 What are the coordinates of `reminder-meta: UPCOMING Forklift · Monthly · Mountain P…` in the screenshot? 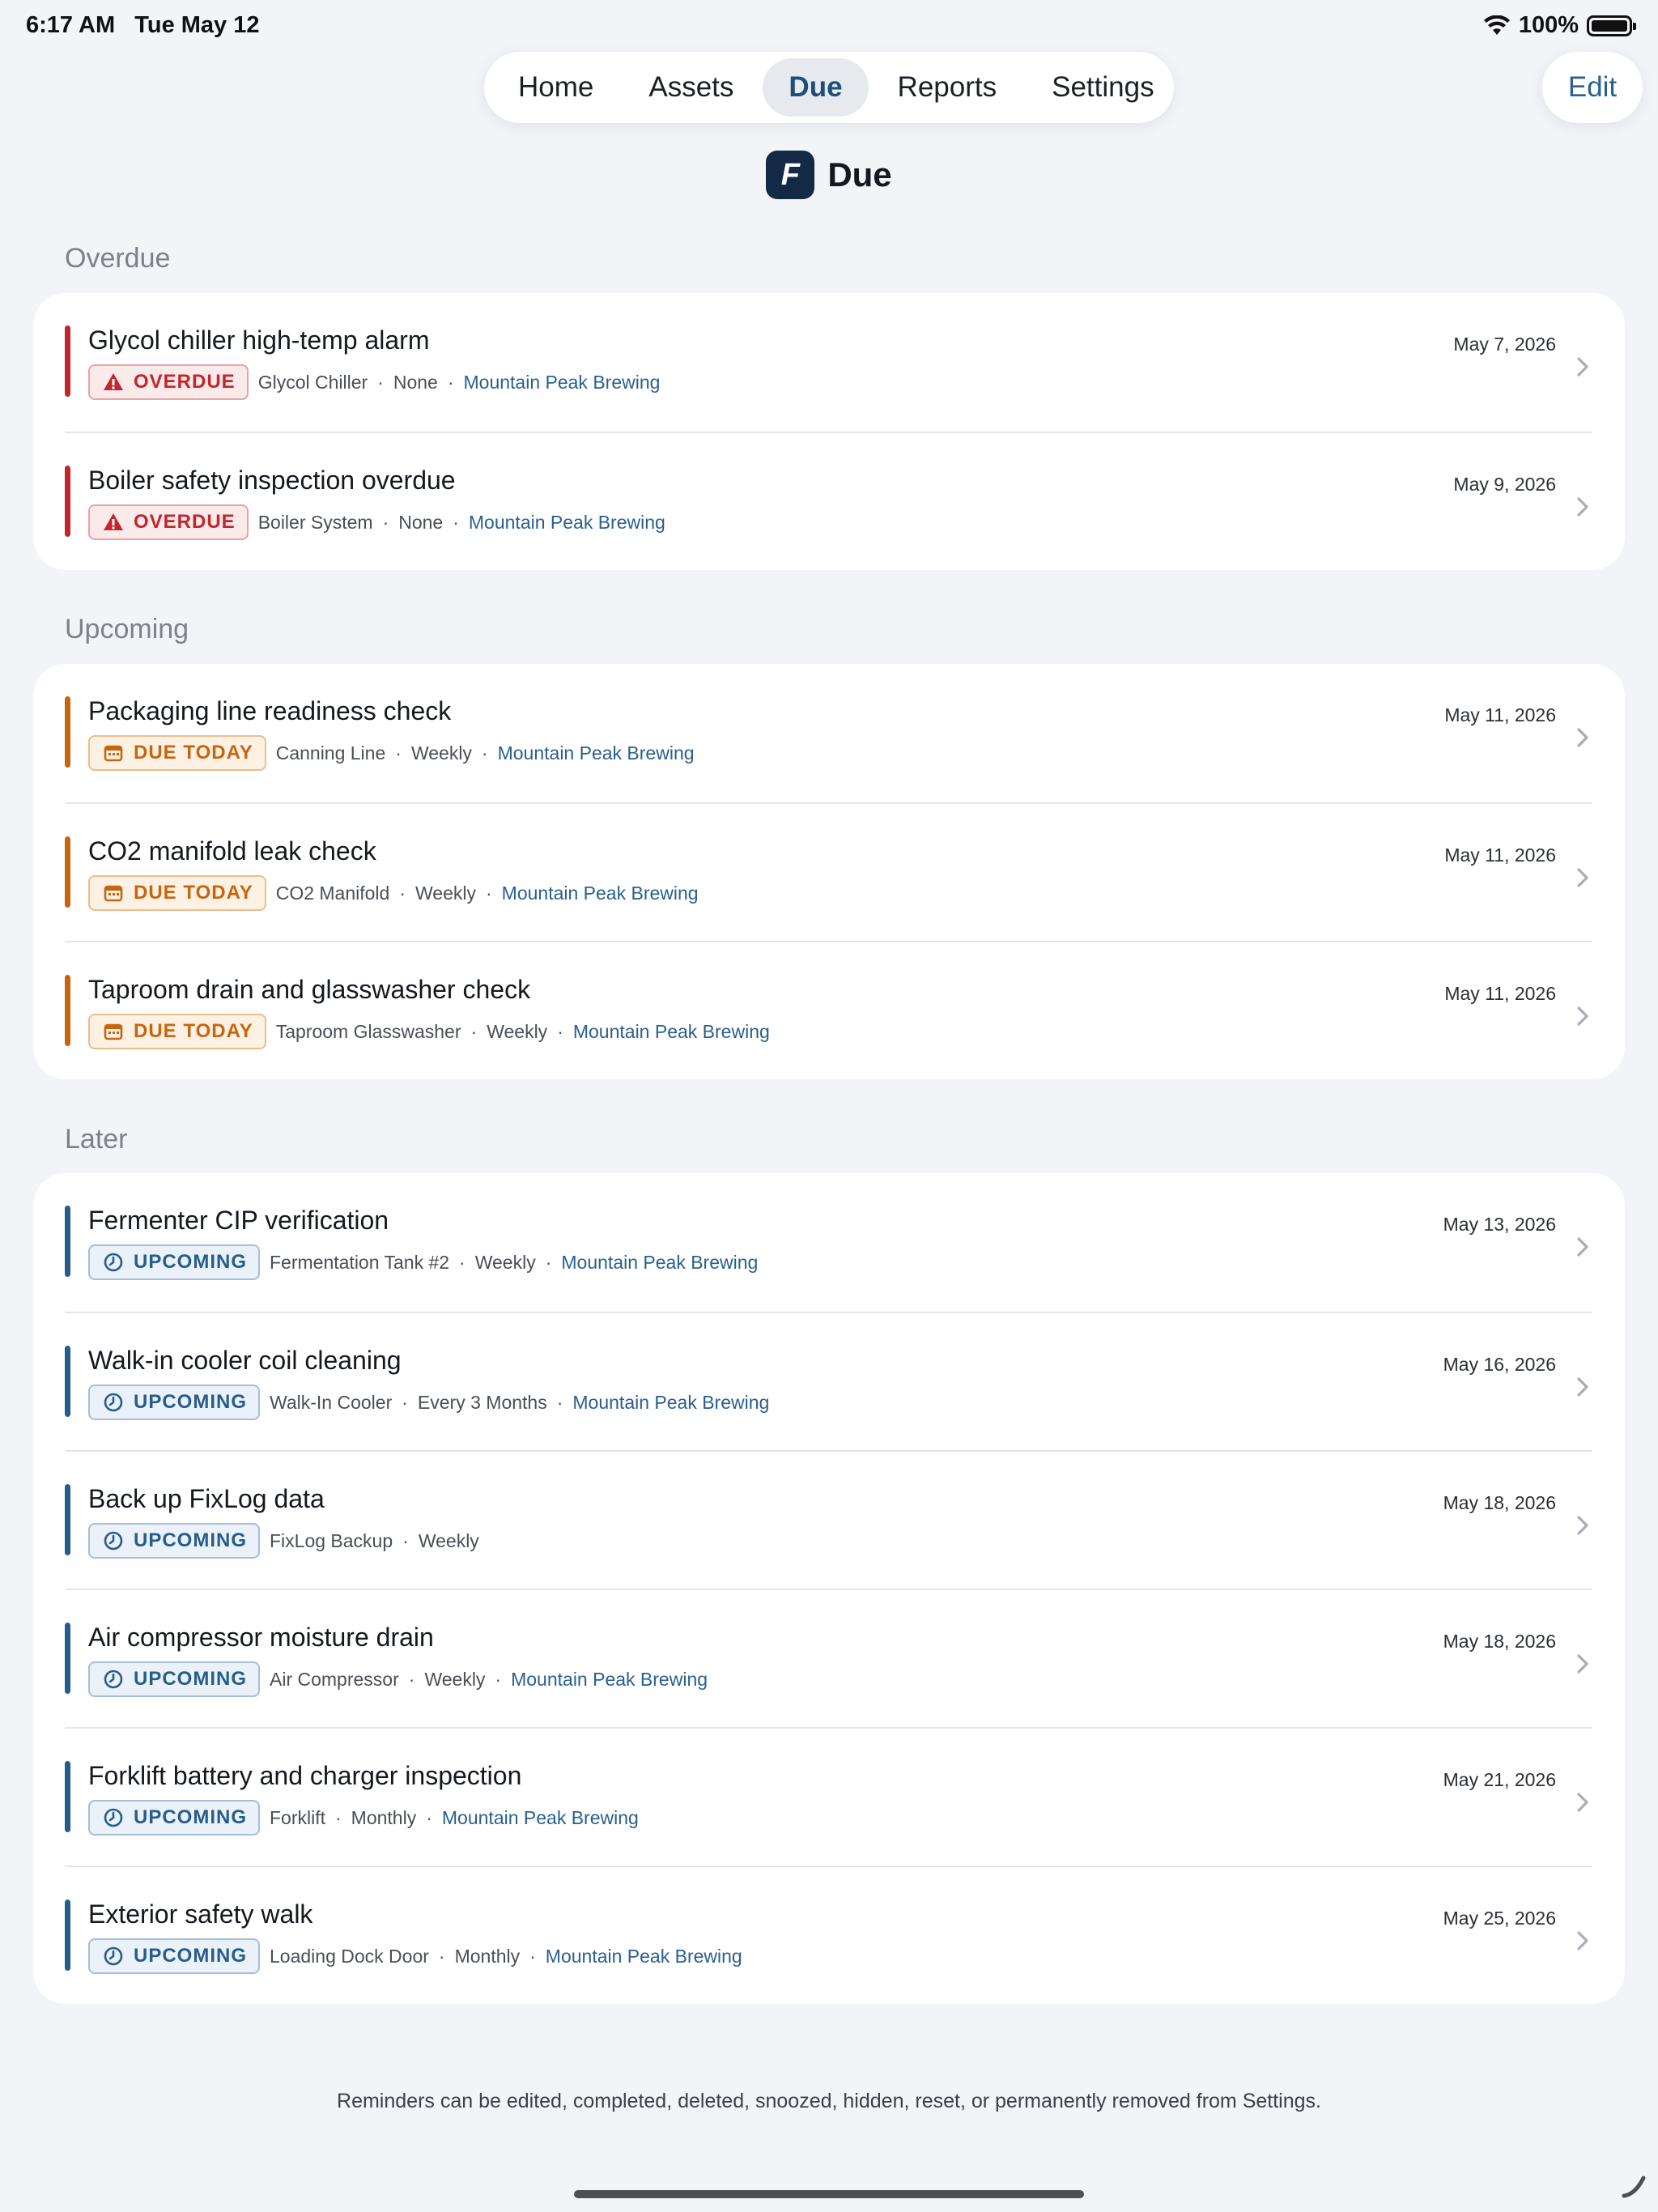 It's located at (363, 1818).